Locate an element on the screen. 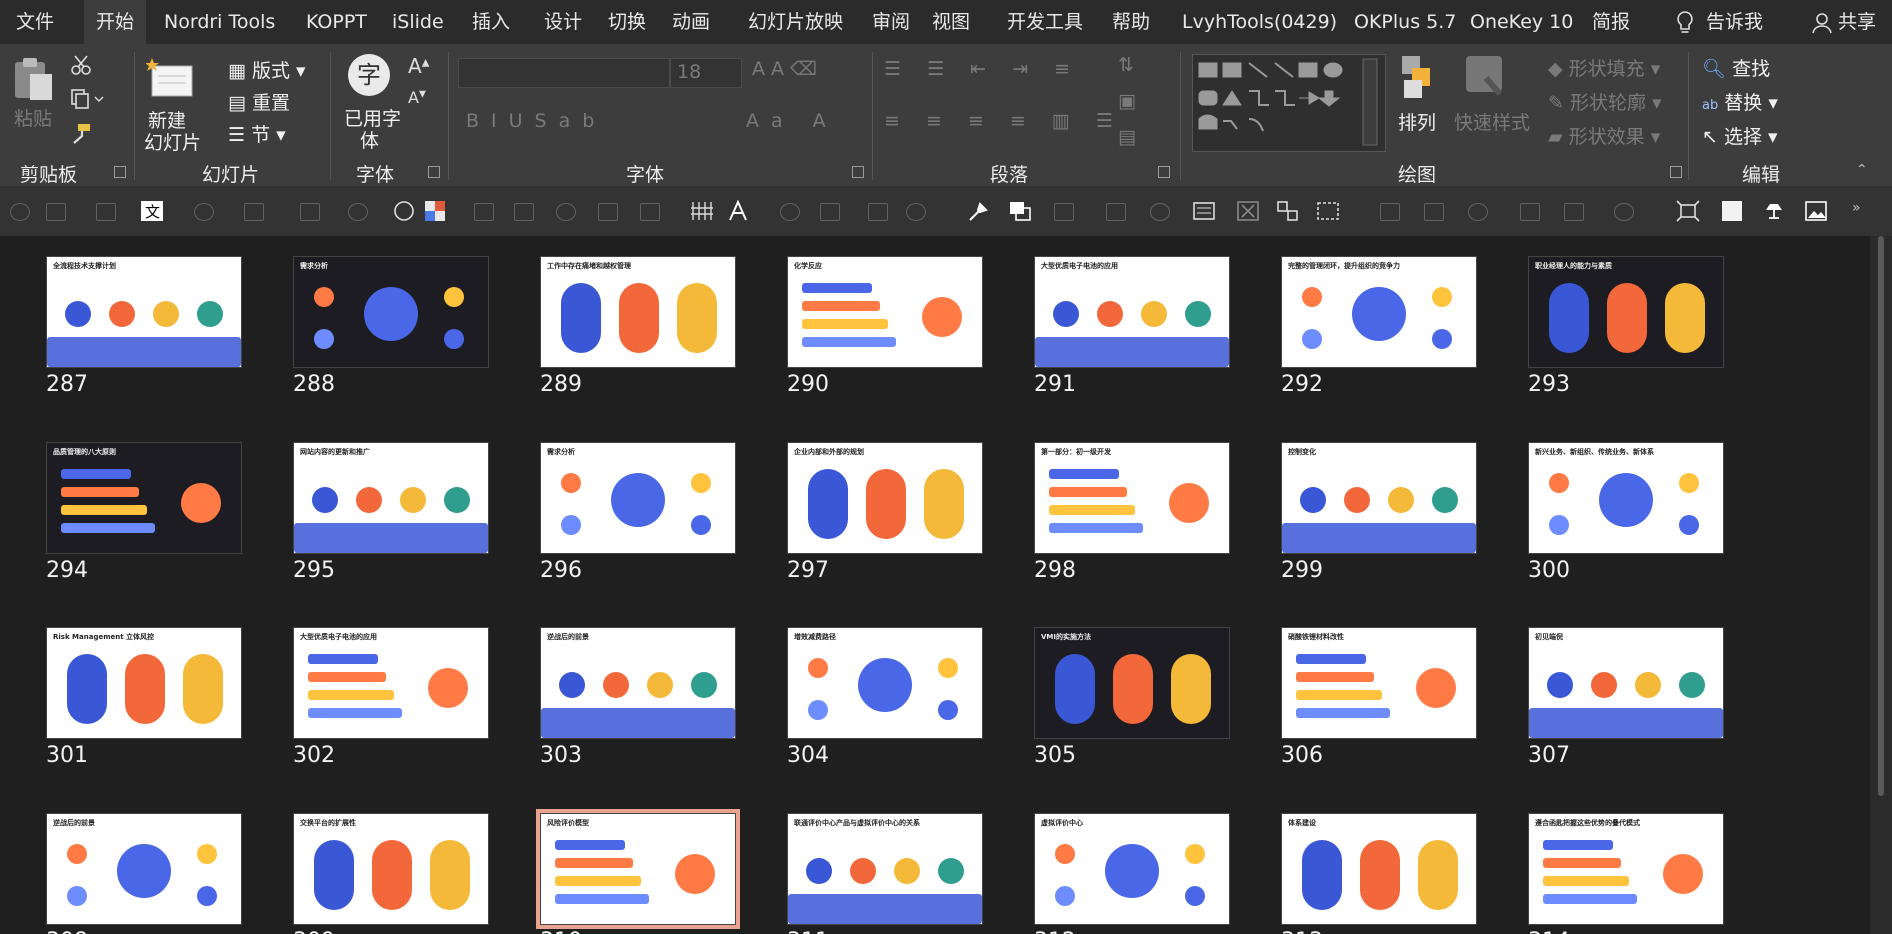 This screenshot has width=1892, height=934. paragraph-launcher is located at coordinates (1164, 172).